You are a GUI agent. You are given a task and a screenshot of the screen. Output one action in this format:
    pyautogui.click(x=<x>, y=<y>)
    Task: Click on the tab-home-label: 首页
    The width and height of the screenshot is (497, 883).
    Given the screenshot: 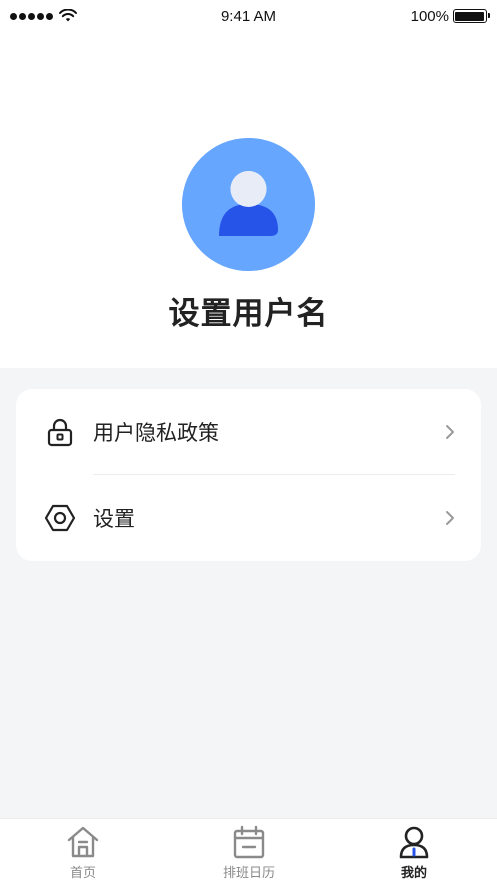 What is the action you would take?
    pyautogui.click(x=82, y=873)
    